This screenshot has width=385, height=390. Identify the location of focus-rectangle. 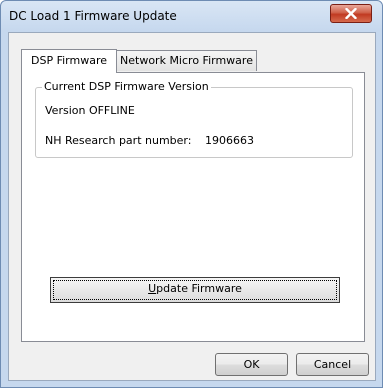
(195, 290).